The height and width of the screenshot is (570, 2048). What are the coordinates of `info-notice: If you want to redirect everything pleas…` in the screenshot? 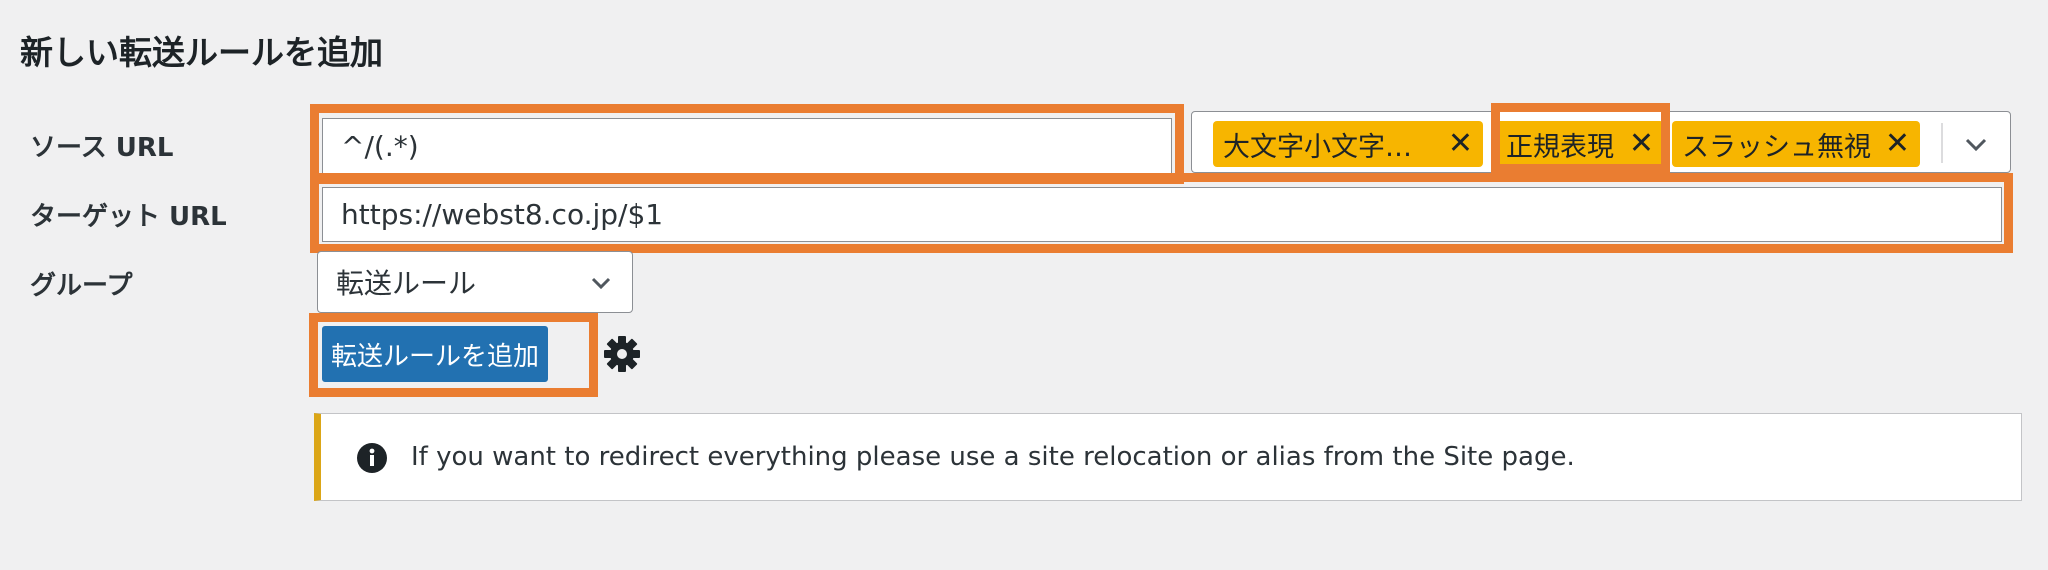 It's located at (1168, 457).